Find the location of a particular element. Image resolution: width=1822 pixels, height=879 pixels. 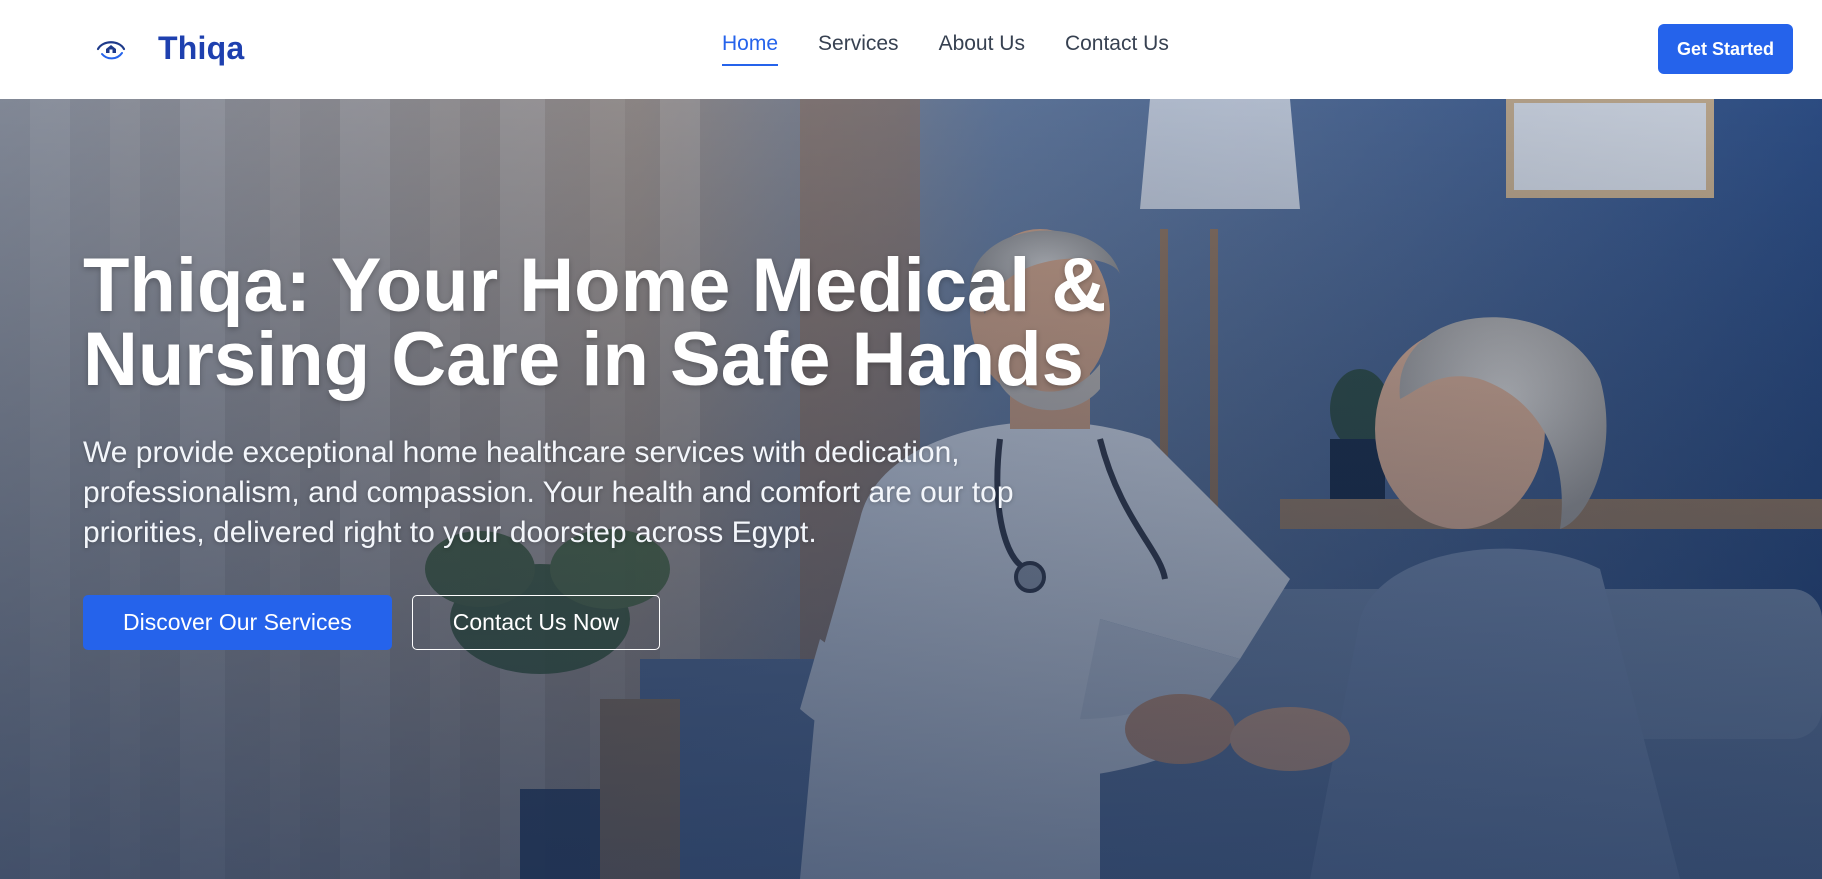

main-nav: Home Services About Us Contact Us is located at coordinates (945, 49).